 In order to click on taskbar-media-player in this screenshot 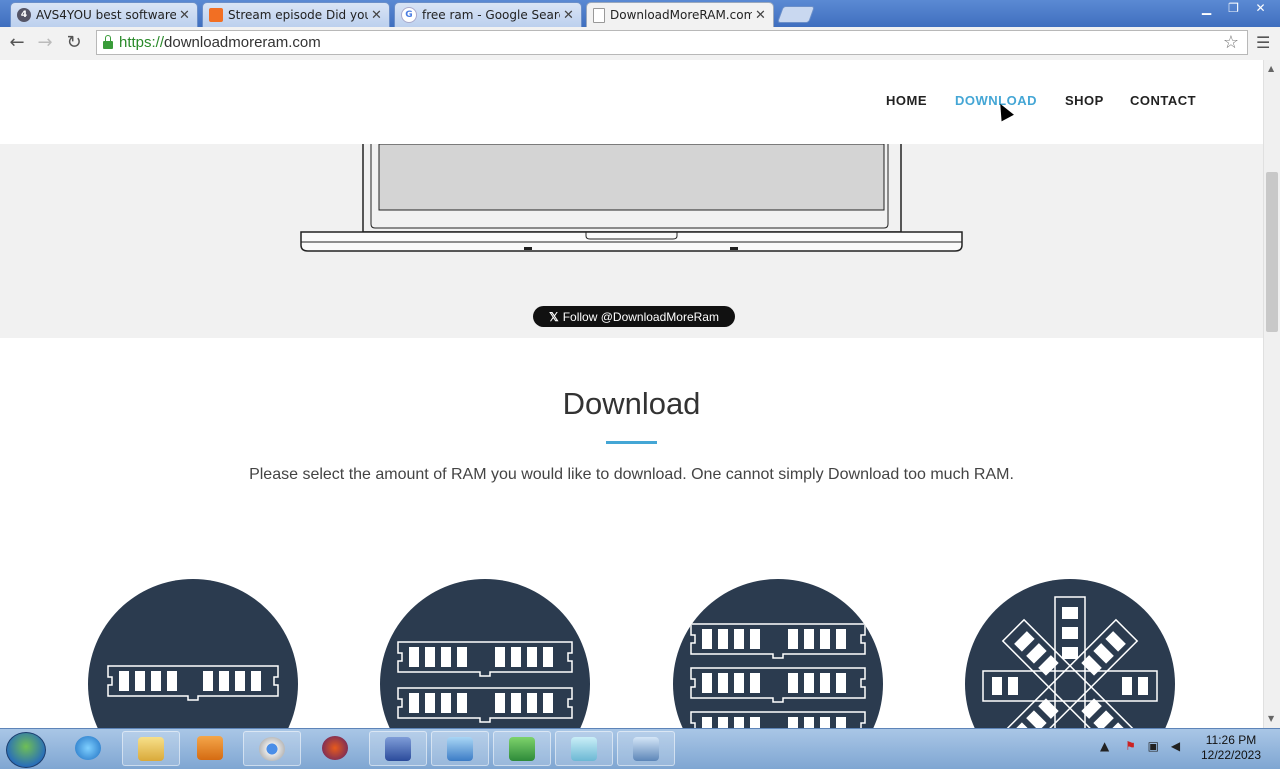, I will do `click(211, 748)`.